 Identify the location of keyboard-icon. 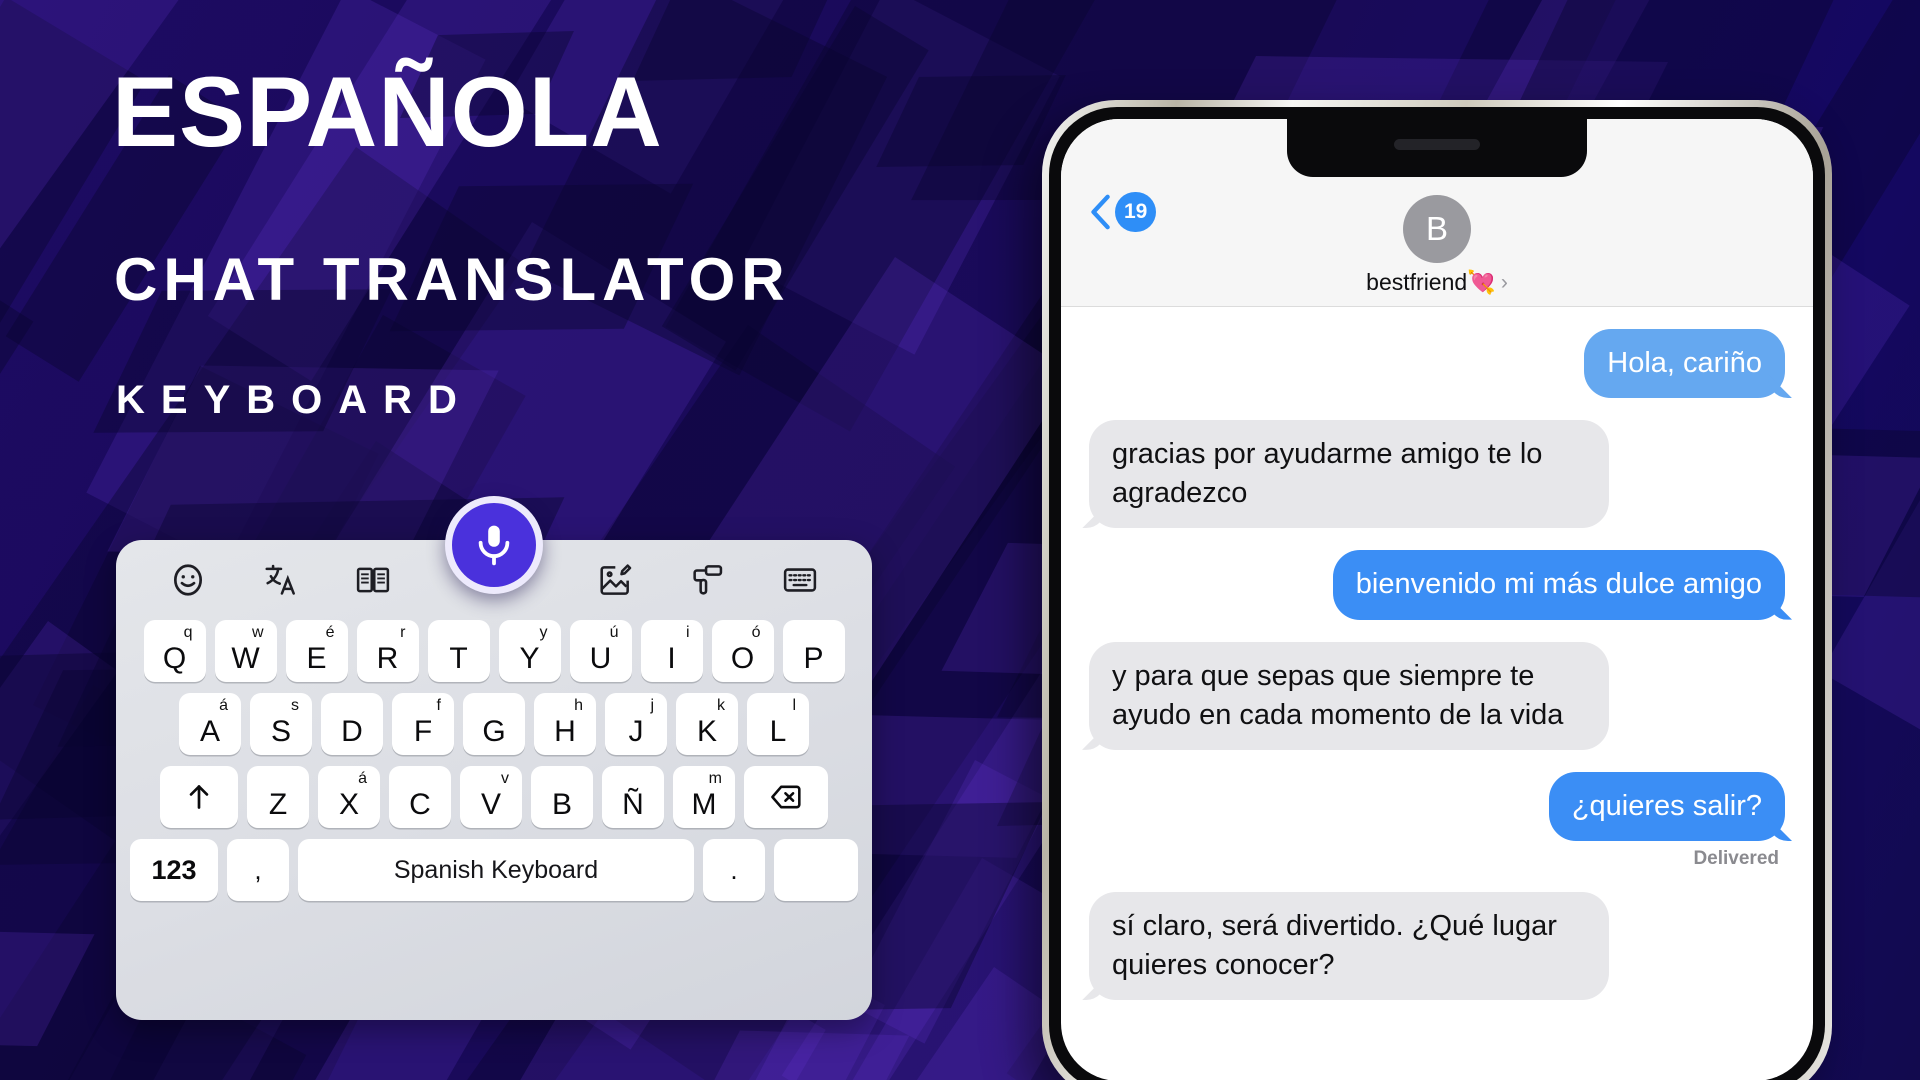
(800, 580).